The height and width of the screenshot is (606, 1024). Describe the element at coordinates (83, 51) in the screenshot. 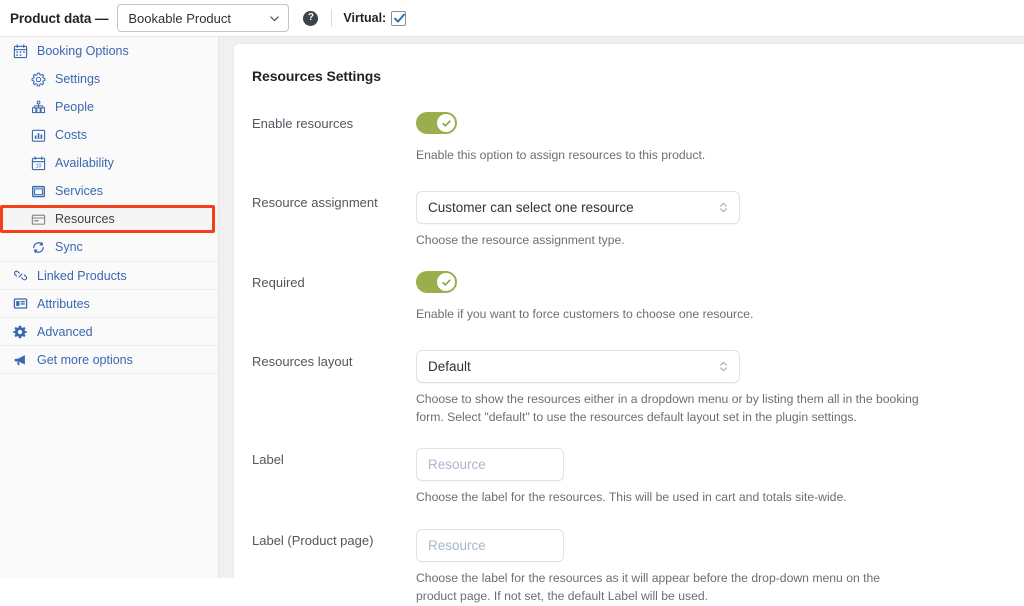

I see `sidebar-item-label: Booking Options` at that location.